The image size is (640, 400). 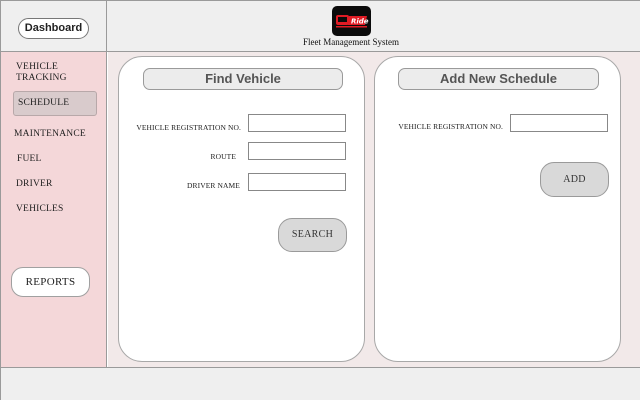 I want to click on app-logo: Ride, so click(x=351, y=21).